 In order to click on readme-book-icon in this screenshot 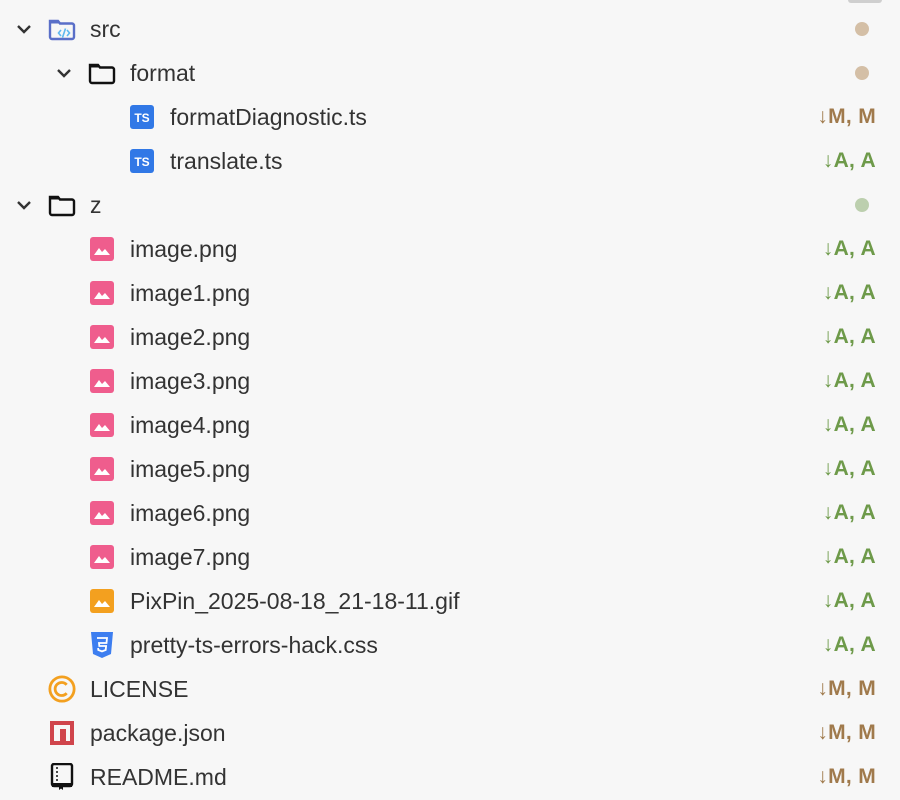, I will do `click(62, 777)`.